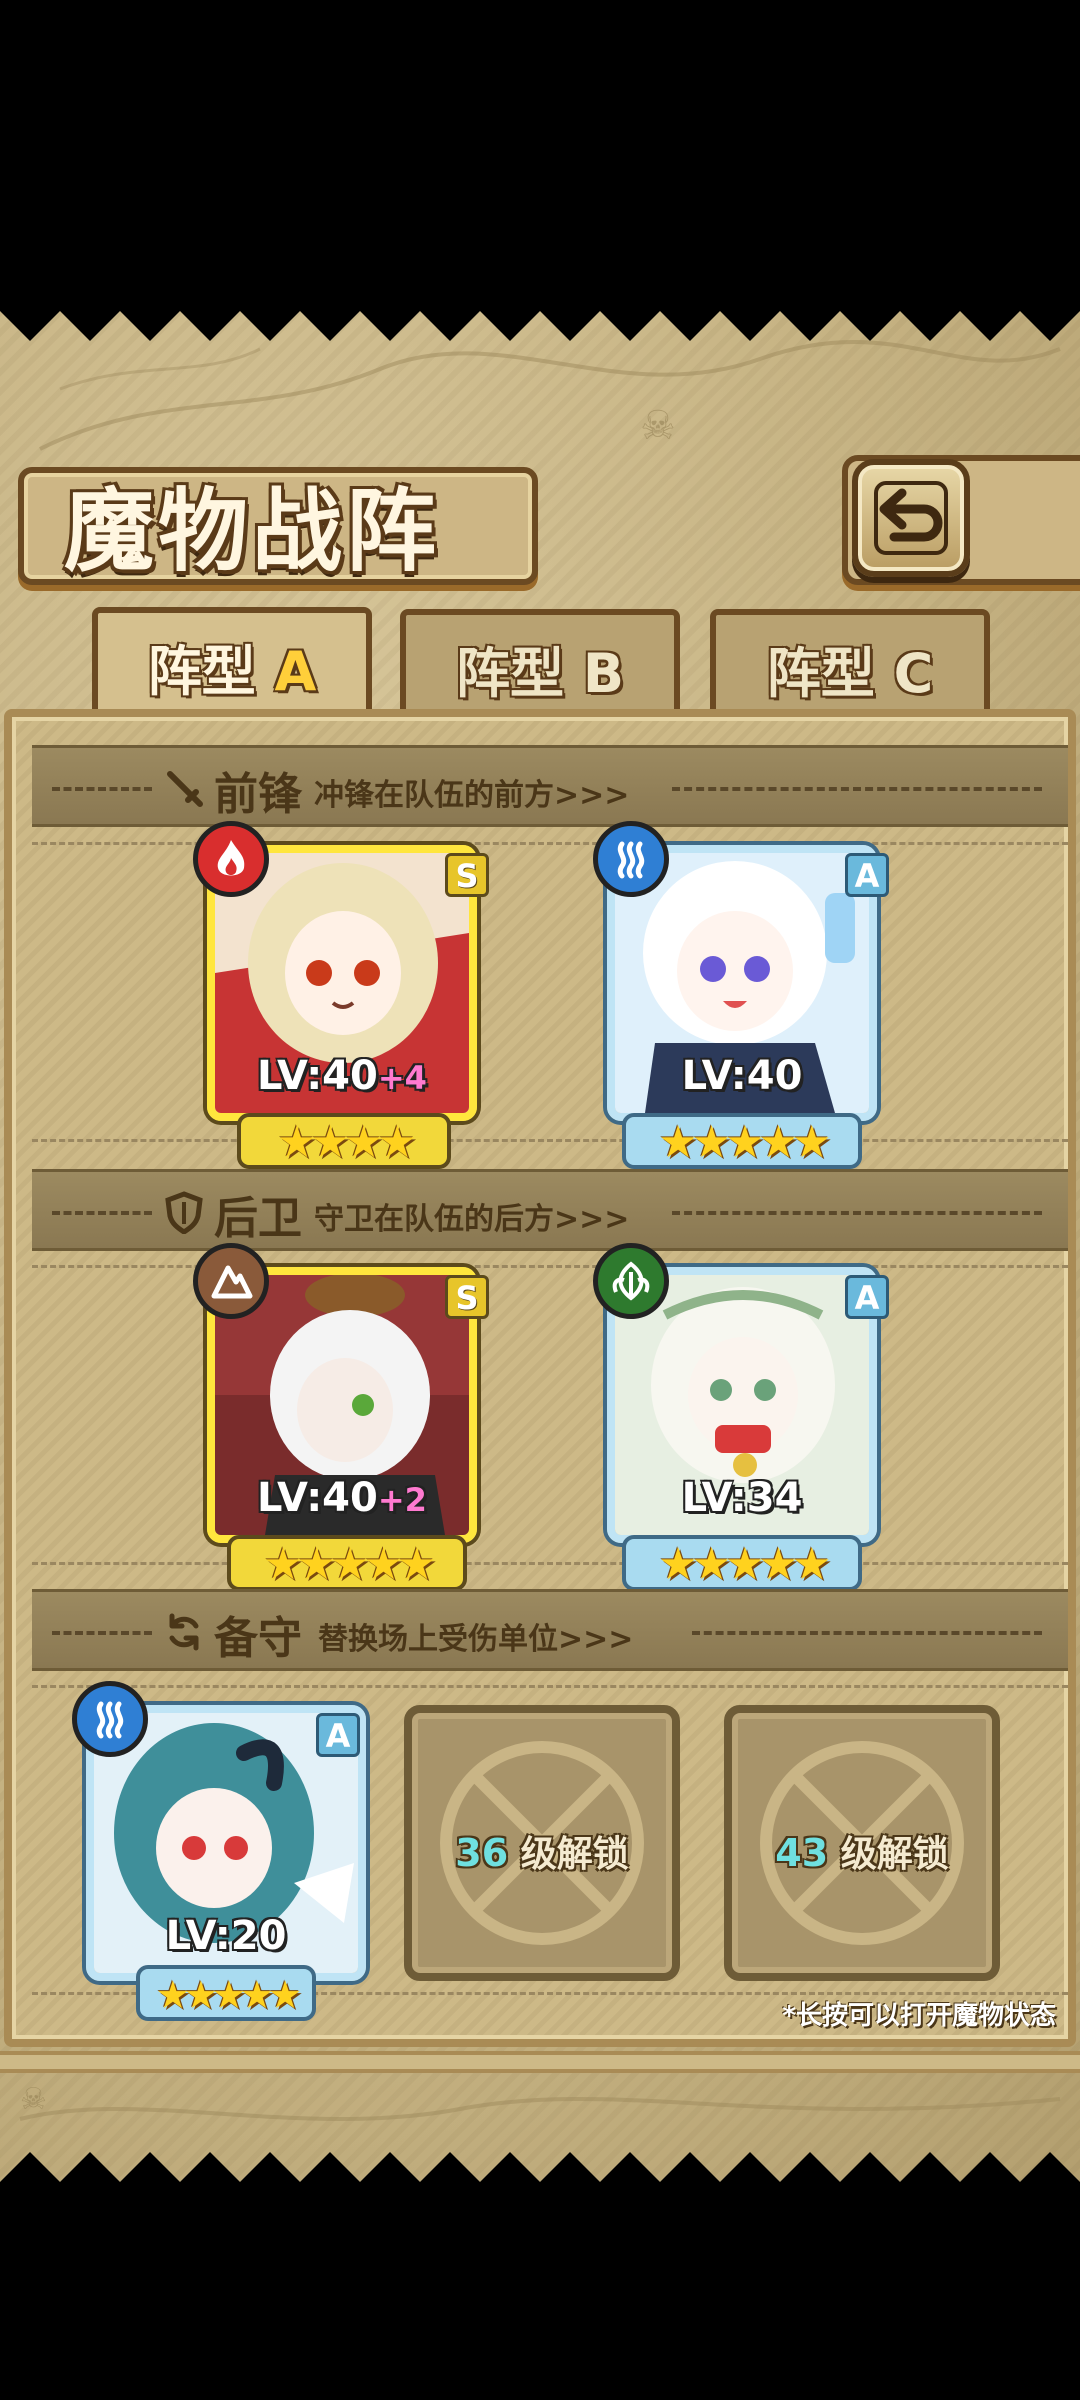  What do you see at coordinates (258, 1638) in the screenshot?
I see `section-title: 备守` at bounding box center [258, 1638].